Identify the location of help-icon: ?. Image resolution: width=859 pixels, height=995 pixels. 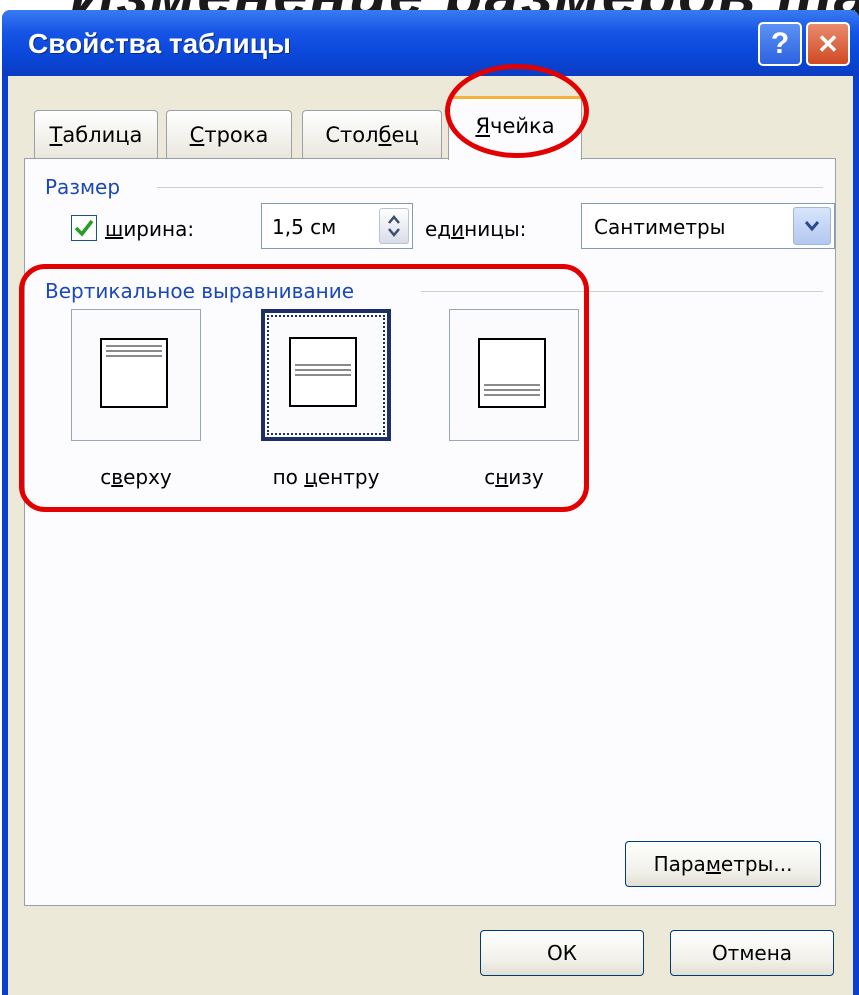
(780, 43).